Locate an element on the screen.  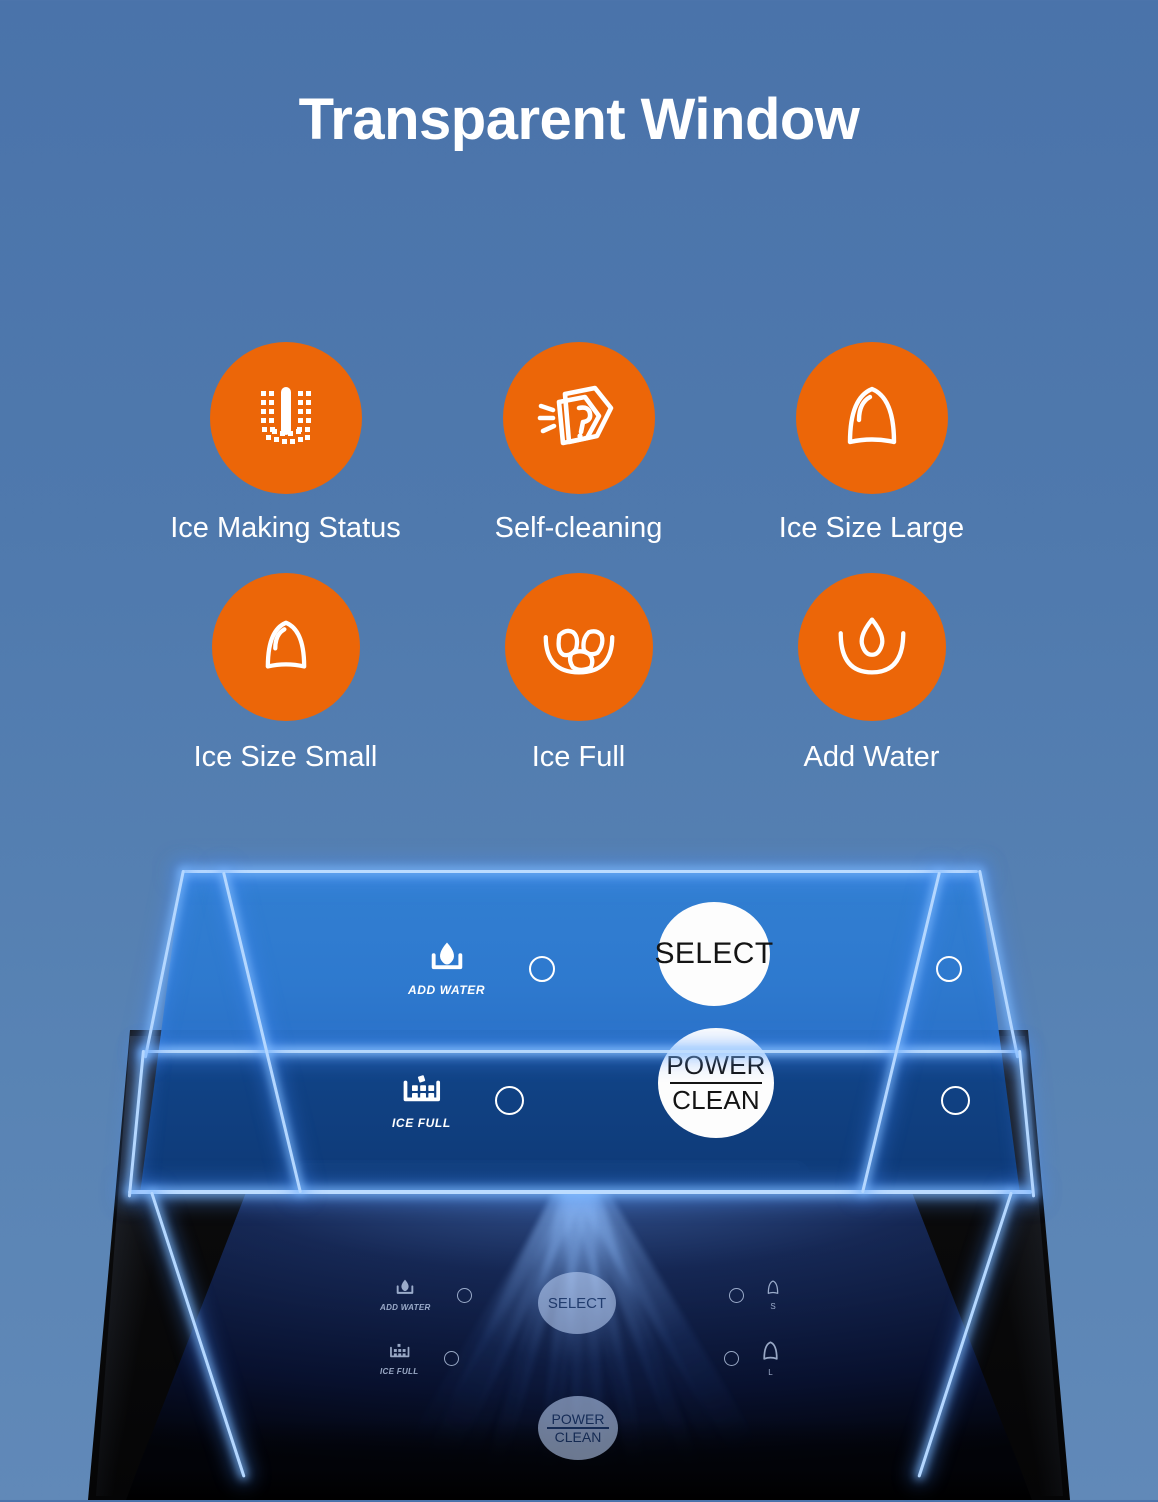
clean-label: CLEAN is located at coordinates (716, 1100).